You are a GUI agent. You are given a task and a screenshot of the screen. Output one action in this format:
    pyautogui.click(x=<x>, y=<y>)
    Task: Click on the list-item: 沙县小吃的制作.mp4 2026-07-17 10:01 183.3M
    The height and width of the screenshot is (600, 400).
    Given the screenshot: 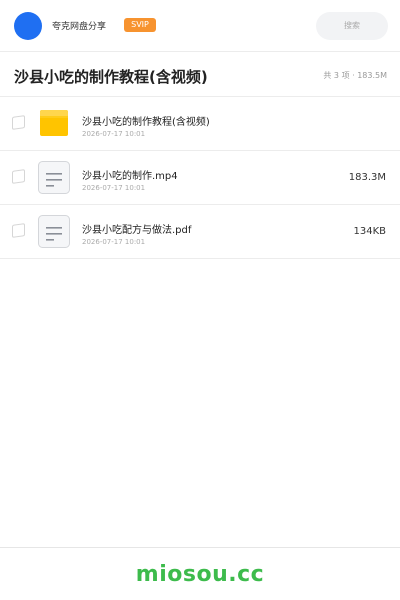 What is the action you would take?
    pyautogui.click(x=200, y=178)
    